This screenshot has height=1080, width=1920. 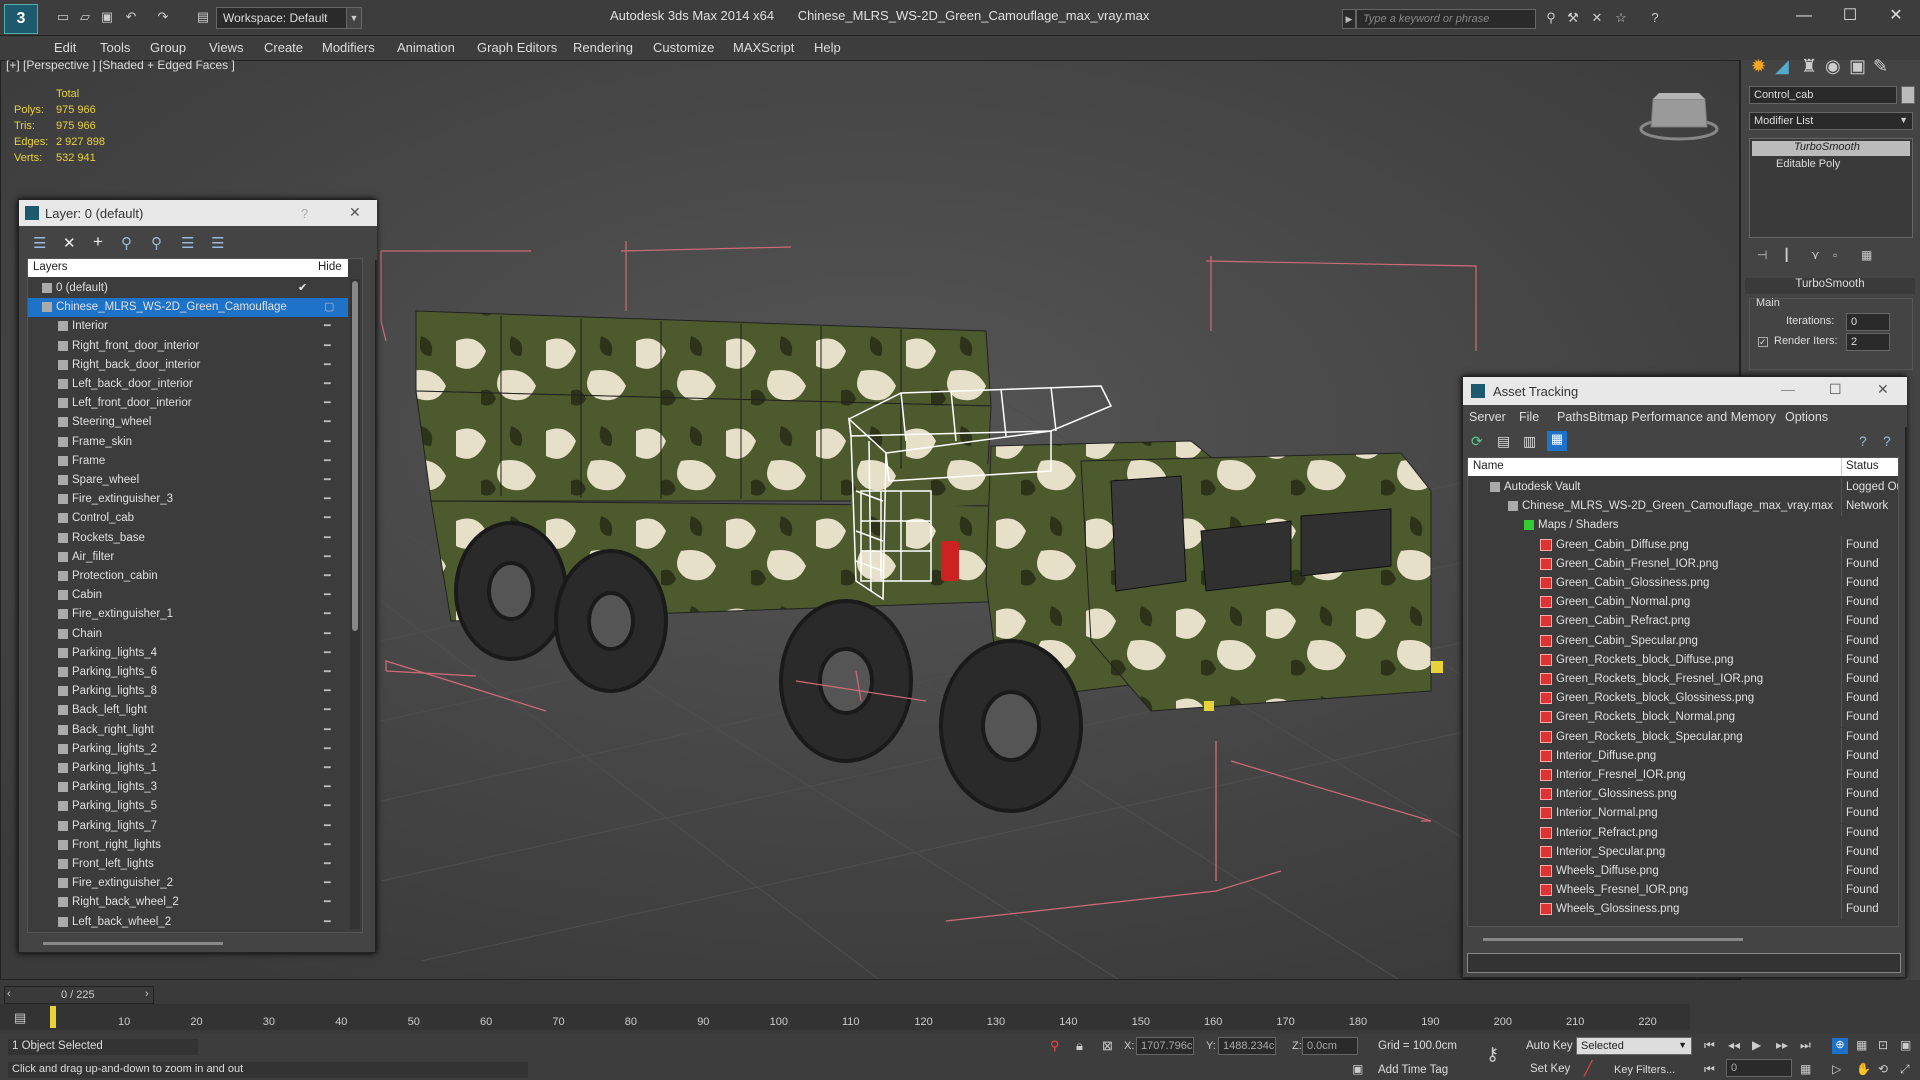 I want to click on layer-row: Frame ━, so click(x=188, y=461).